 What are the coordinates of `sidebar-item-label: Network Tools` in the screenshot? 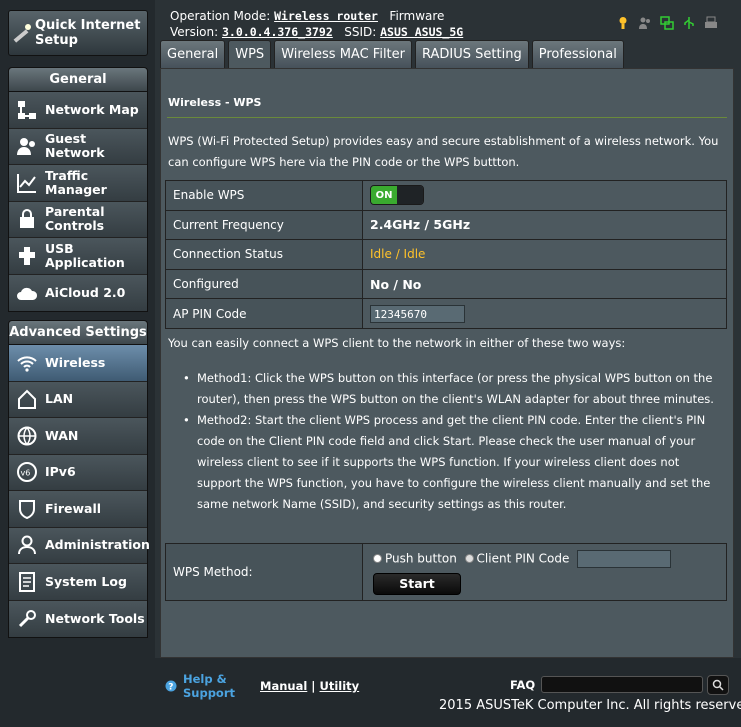 It's located at (95, 618).